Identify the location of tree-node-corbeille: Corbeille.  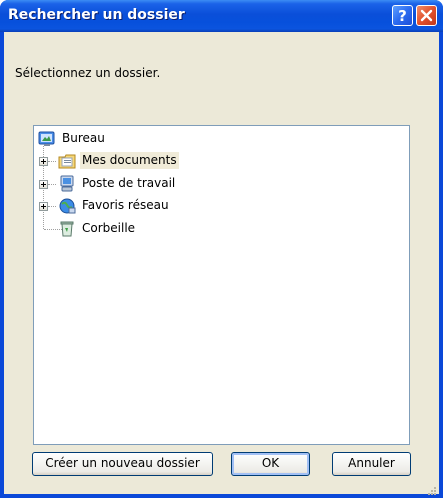
(123, 230).